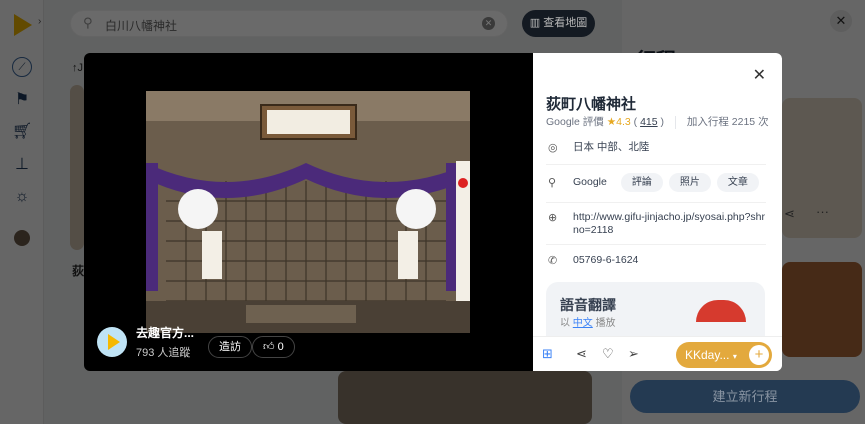  What do you see at coordinates (841, 21) in the screenshot?
I see `close-panel-button: ✕` at bounding box center [841, 21].